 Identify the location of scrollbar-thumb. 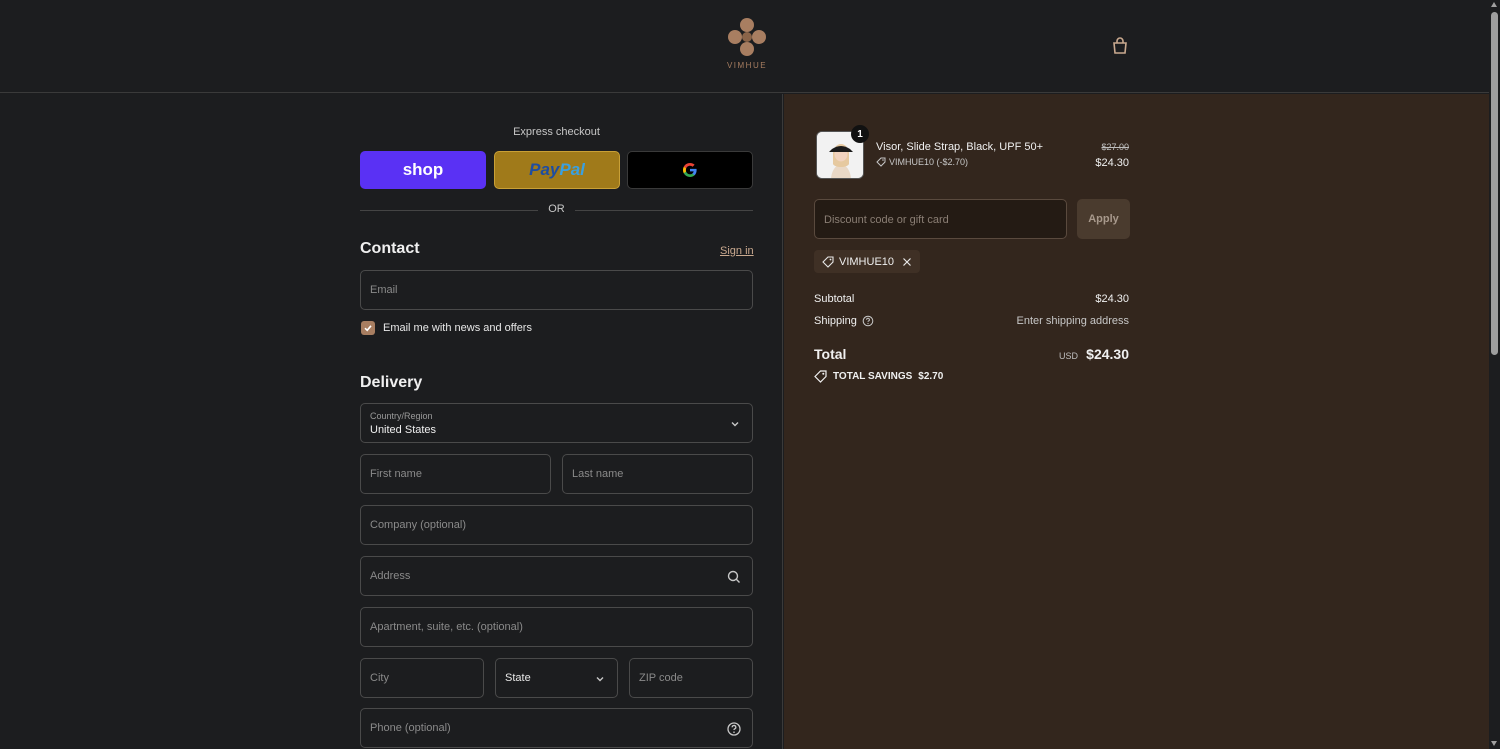
(1494, 183).